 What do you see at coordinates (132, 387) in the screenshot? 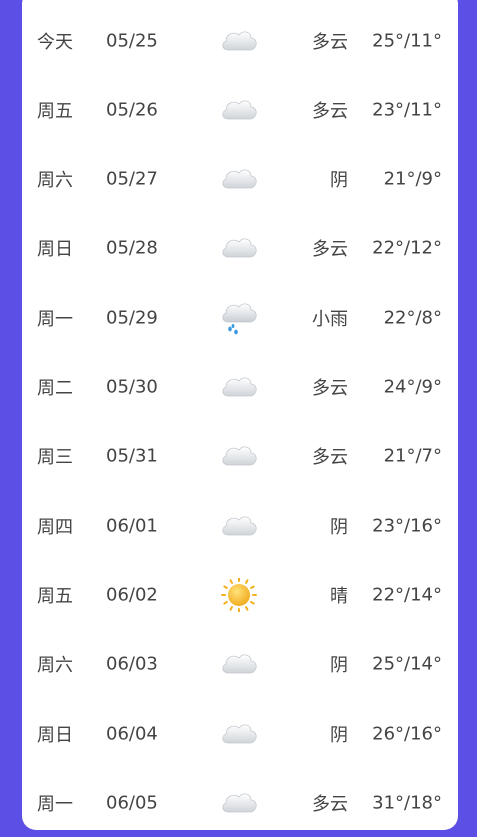
I see `date-label: 05/30` at bounding box center [132, 387].